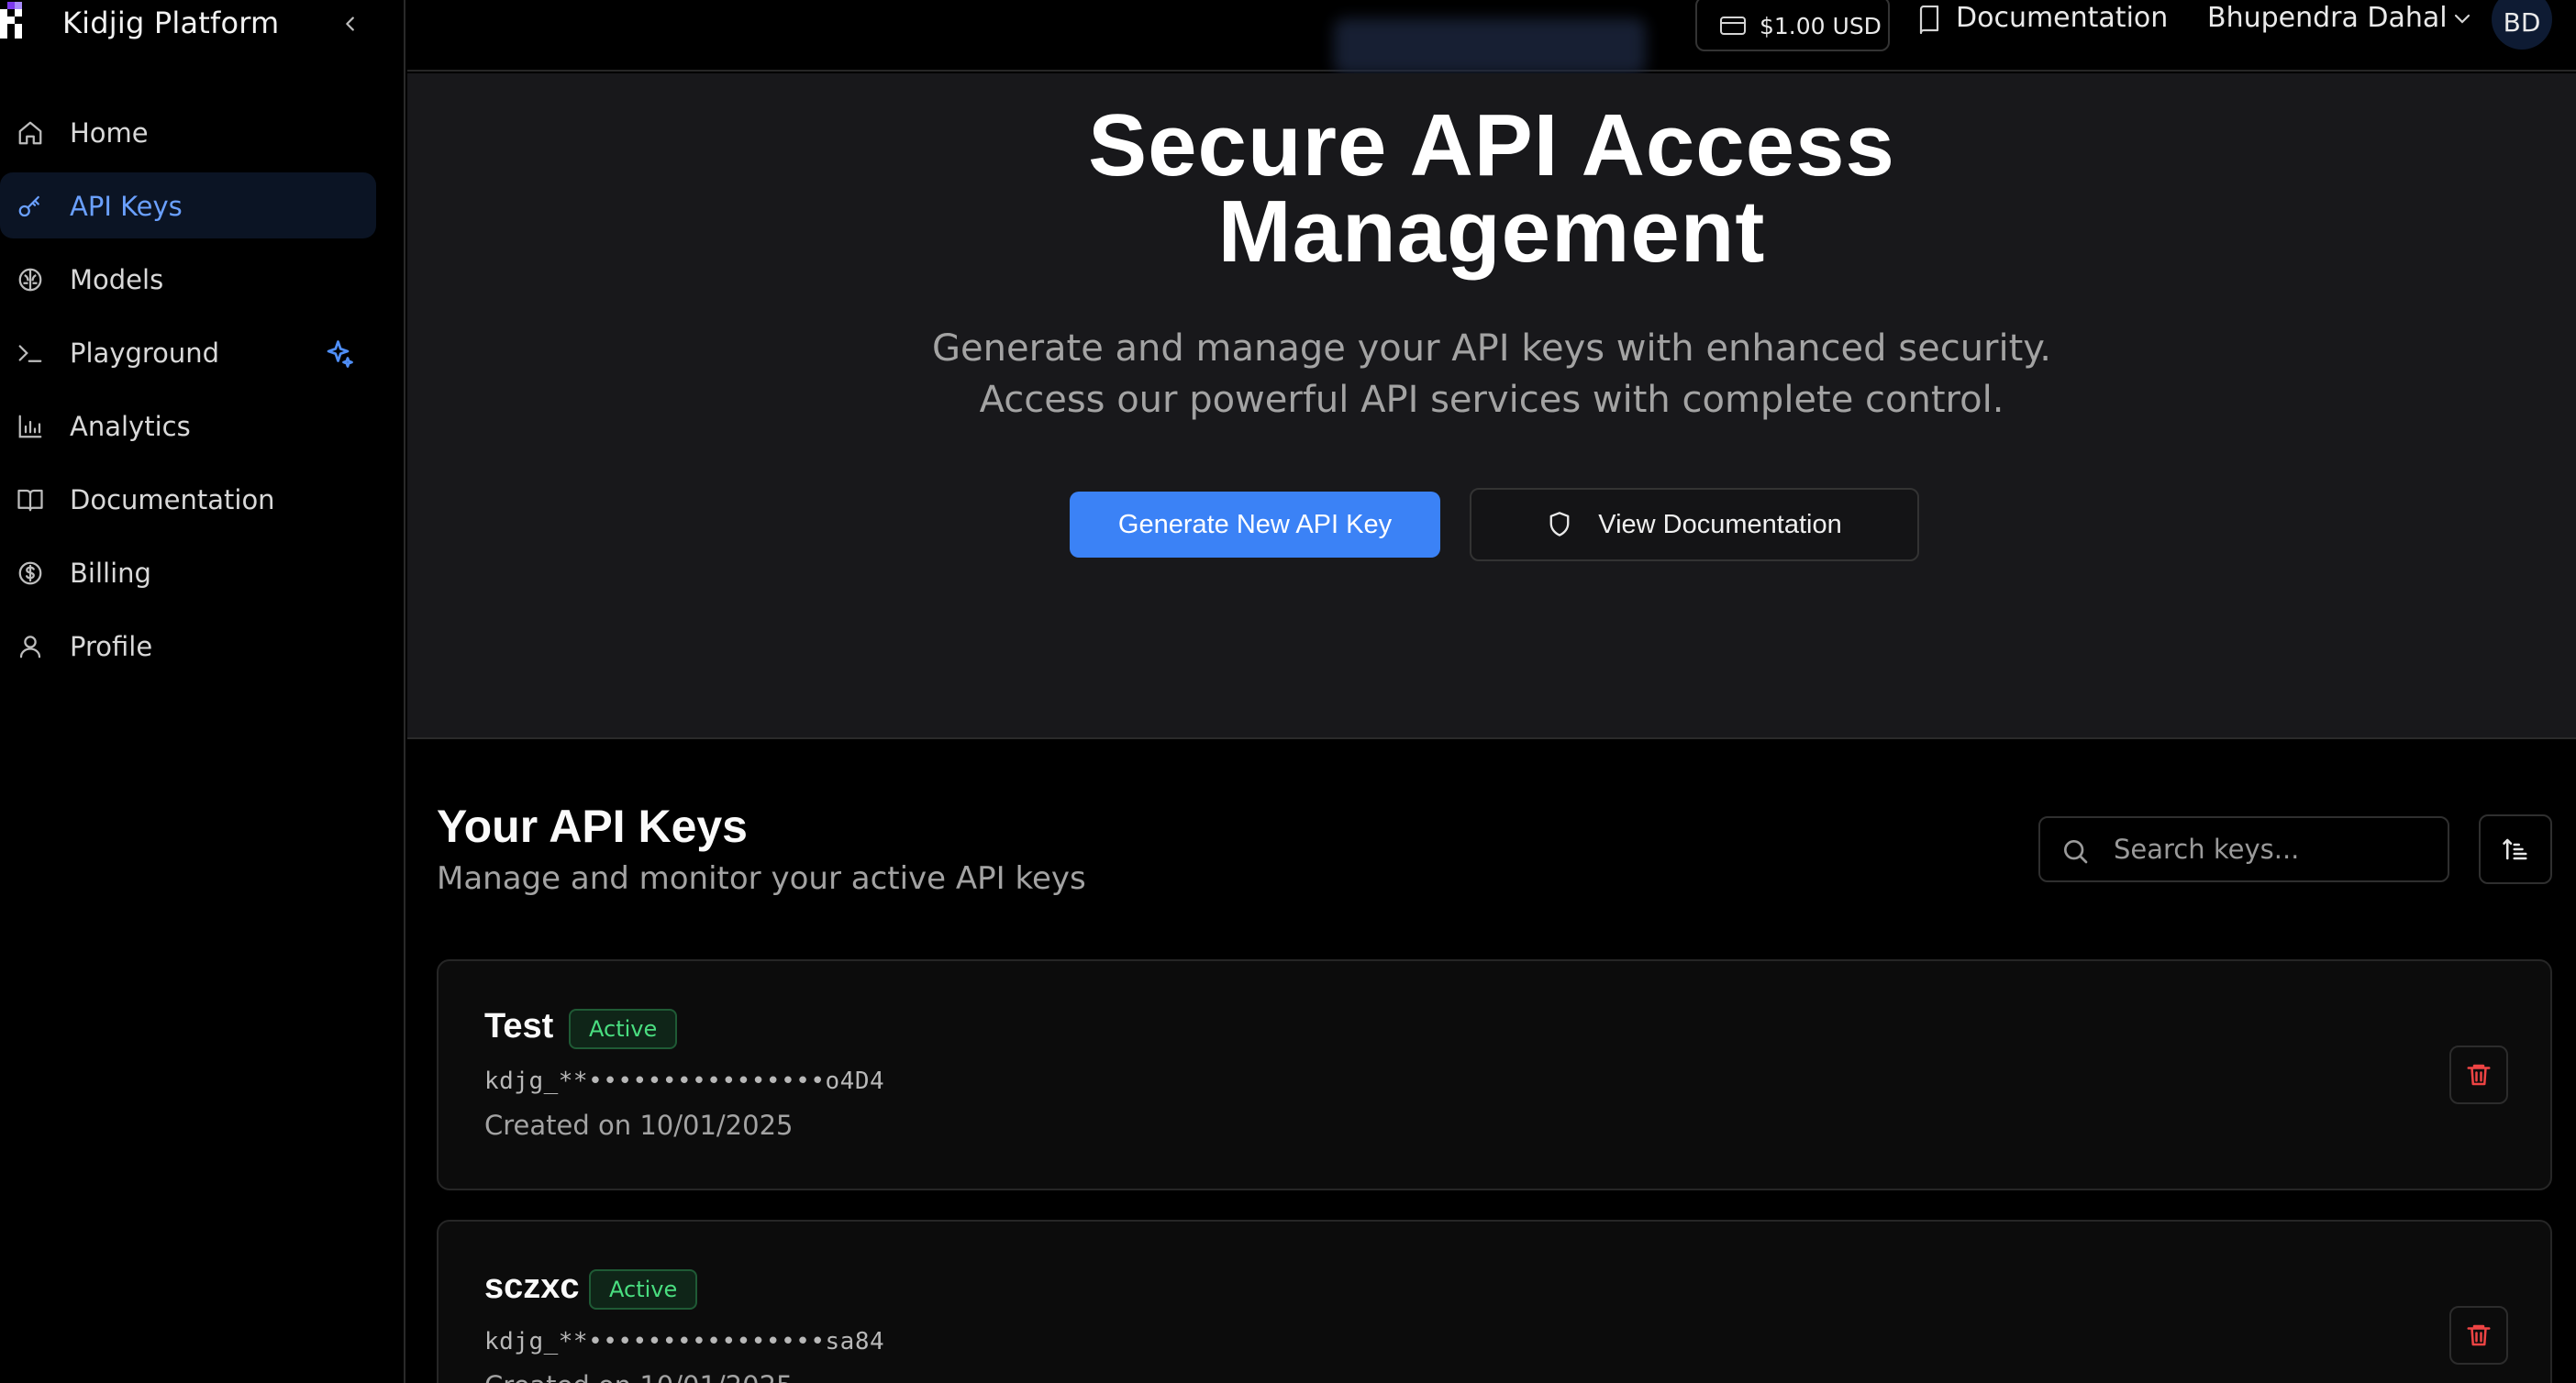 The height and width of the screenshot is (1383, 2576). What do you see at coordinates (172, 499) in the screenshot?
I see `sidebar-item-label: Documentation` at bounding box center [172, 499].